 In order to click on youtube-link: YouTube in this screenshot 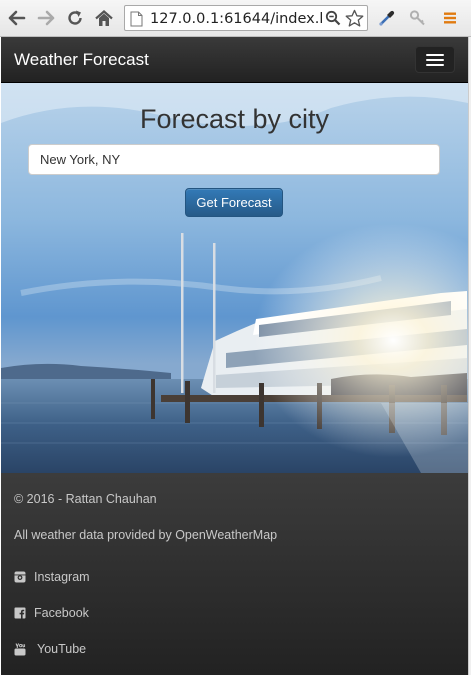, I will do `click(50, 649)`.